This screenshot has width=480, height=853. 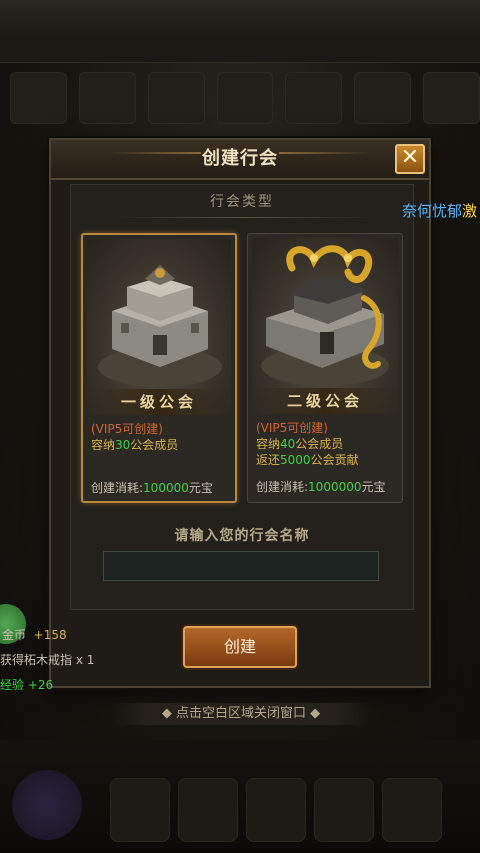 What do you see at coordinates (325, 401) in the screenshot?
I see `guild-card-title: 二级公会` at bounding box center [325, 401].